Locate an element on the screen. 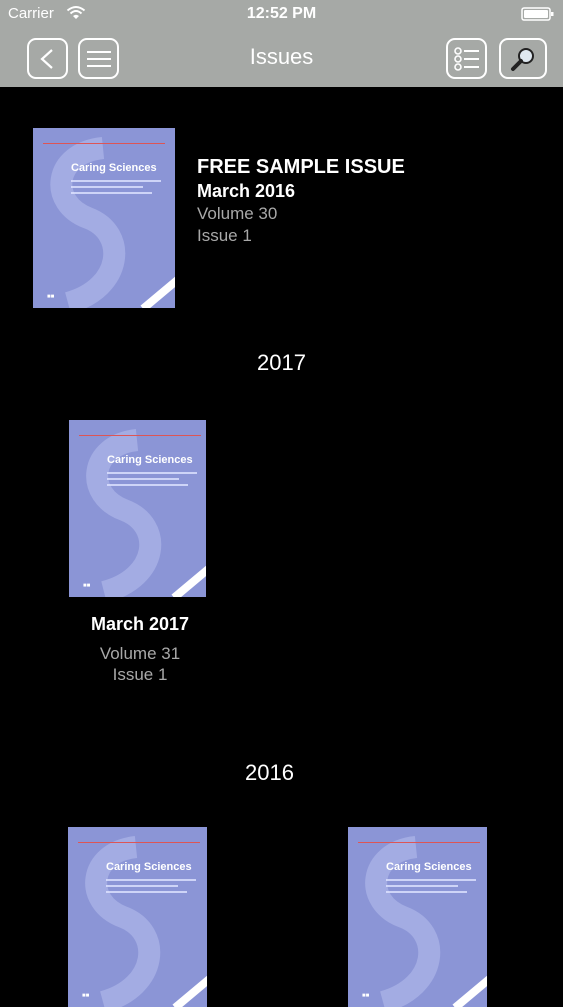 The width and height of the screenshot is (563, 1007). issue-volume: Volume 31 is located at coordinates (140, 653).